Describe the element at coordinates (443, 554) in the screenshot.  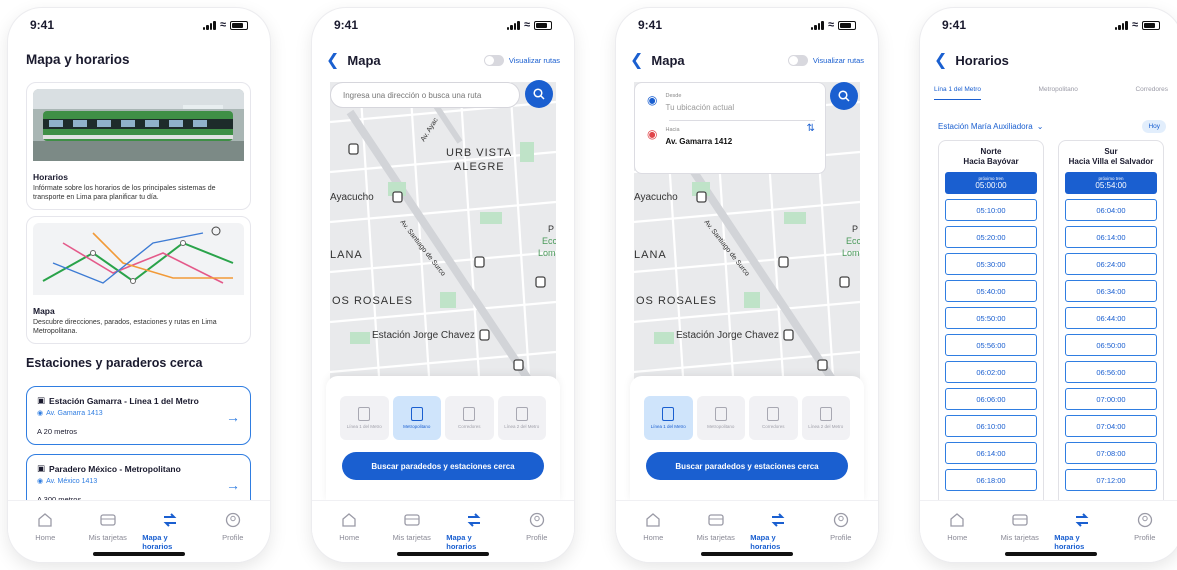
I see `home-indicator` at that location.